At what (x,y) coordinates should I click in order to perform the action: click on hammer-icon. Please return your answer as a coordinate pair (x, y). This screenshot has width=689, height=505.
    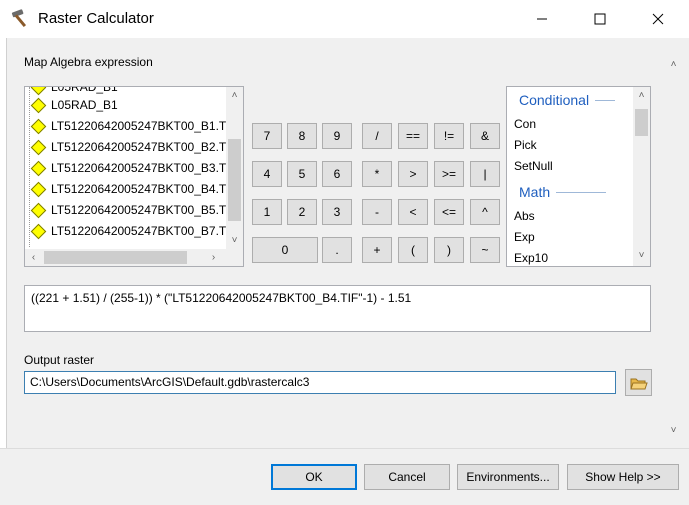
    Looking at the image, I should click on (19, 18).